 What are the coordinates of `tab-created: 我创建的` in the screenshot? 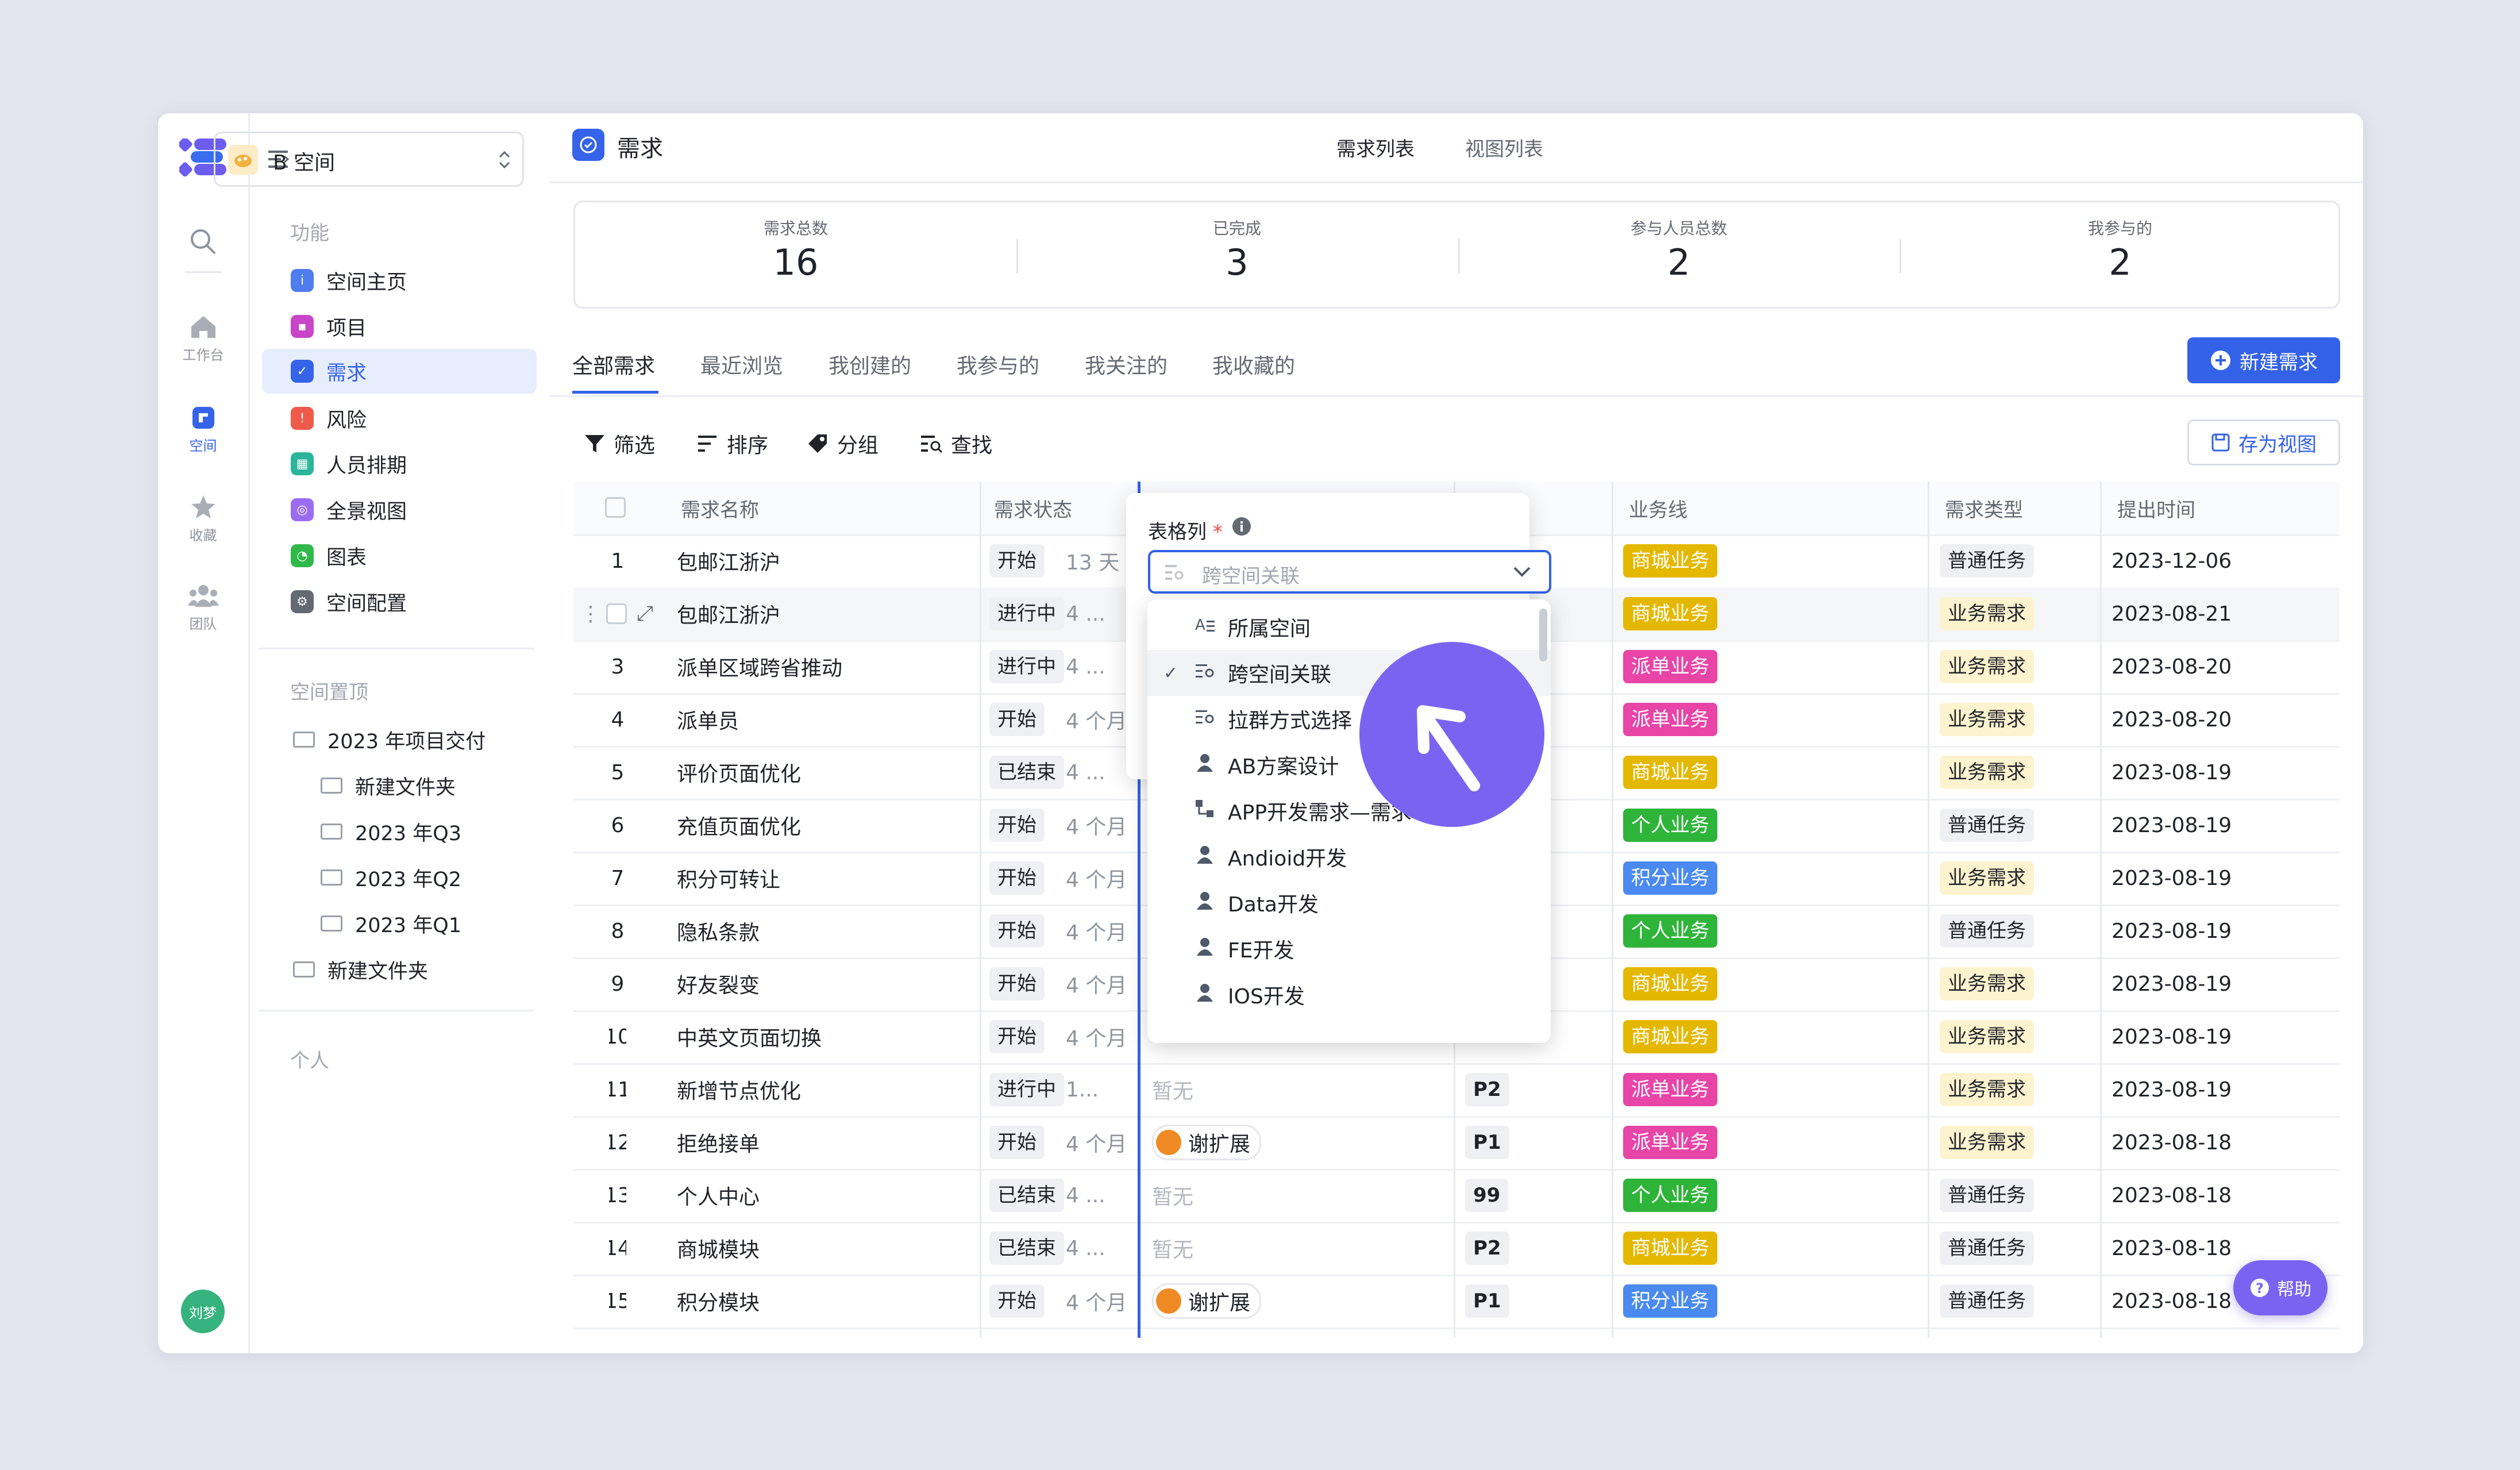 It's located at (870, 364).